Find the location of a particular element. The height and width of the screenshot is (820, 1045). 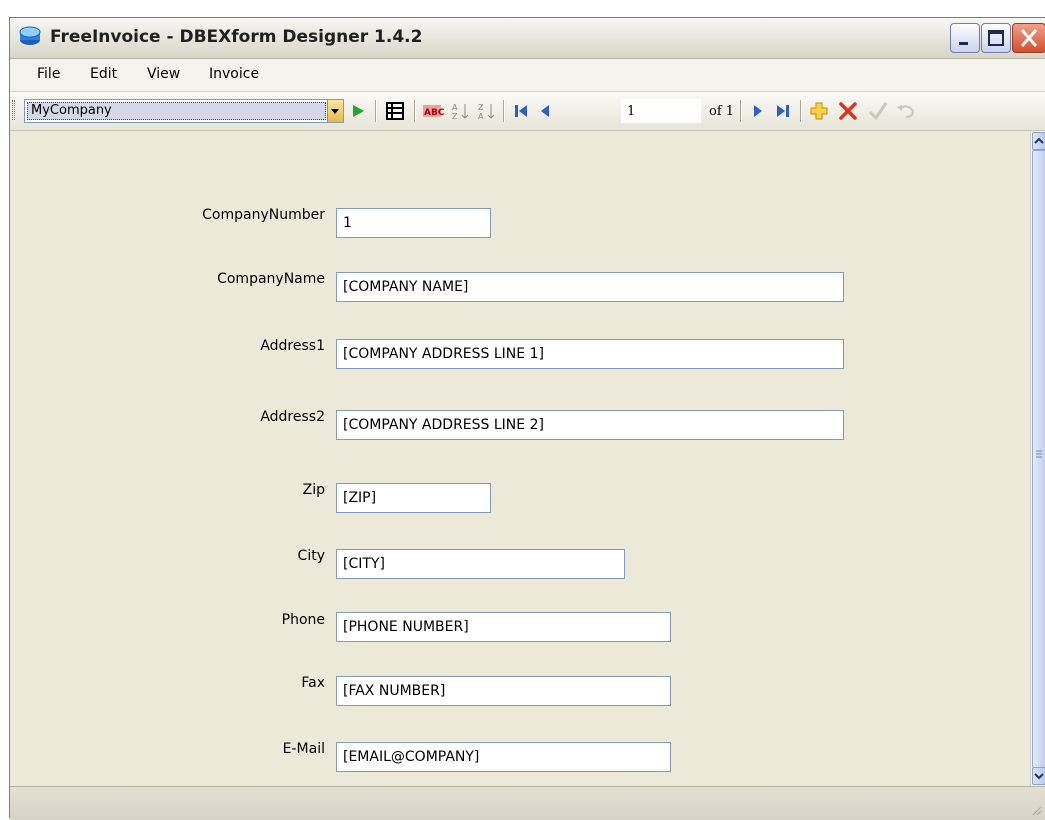

save-record-icon is located at coordinates (878, 111).